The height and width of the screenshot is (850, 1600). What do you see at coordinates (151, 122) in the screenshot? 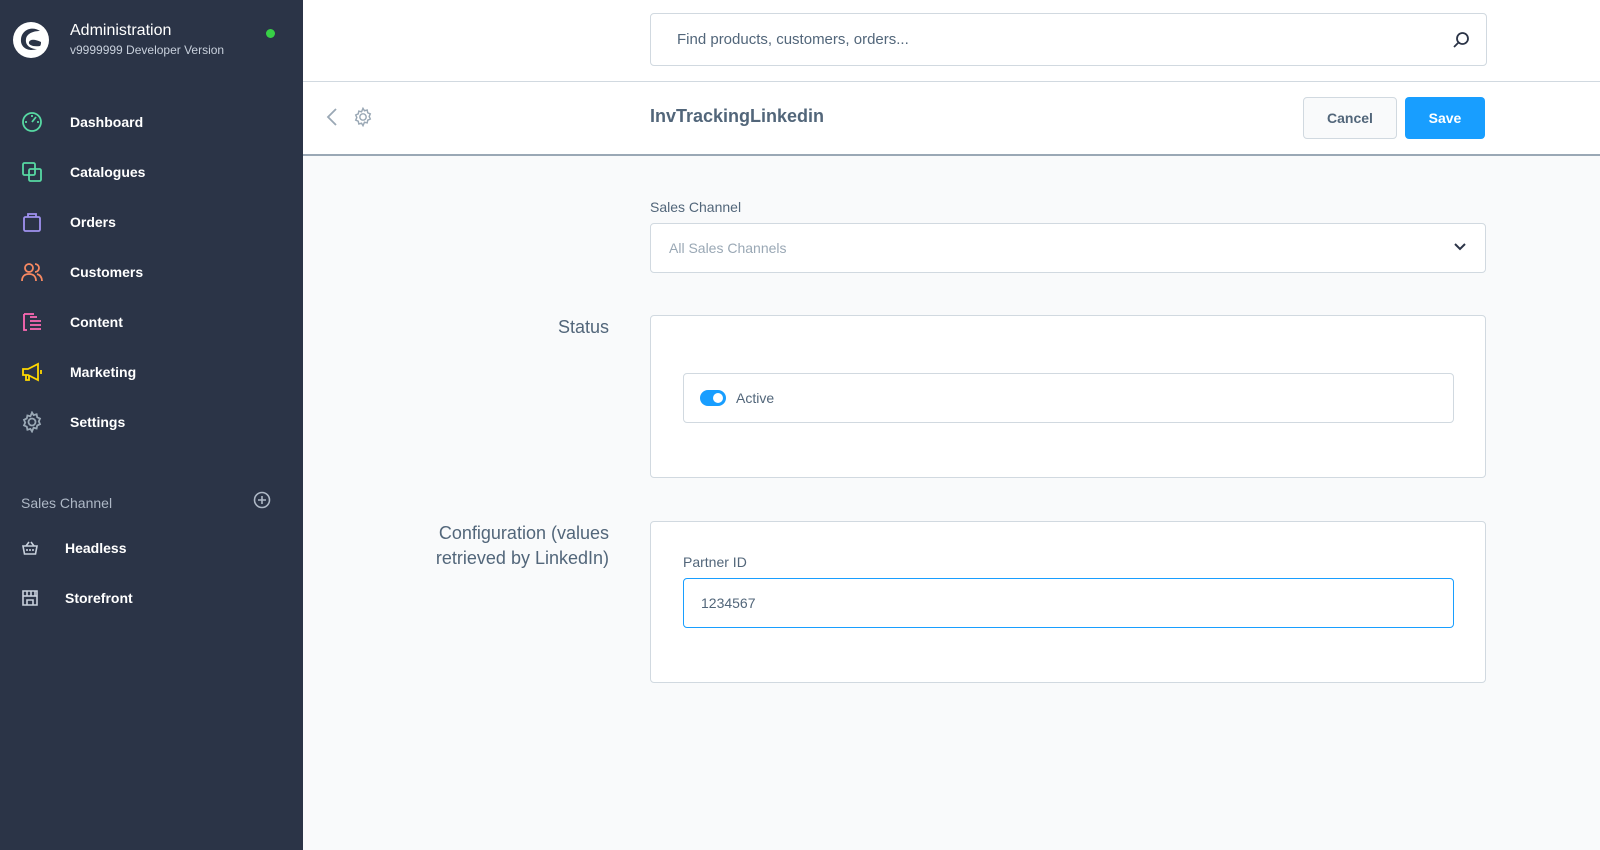
I see `sidebar-item-dashboard: Dashboard` at bounding box center [151, 122].